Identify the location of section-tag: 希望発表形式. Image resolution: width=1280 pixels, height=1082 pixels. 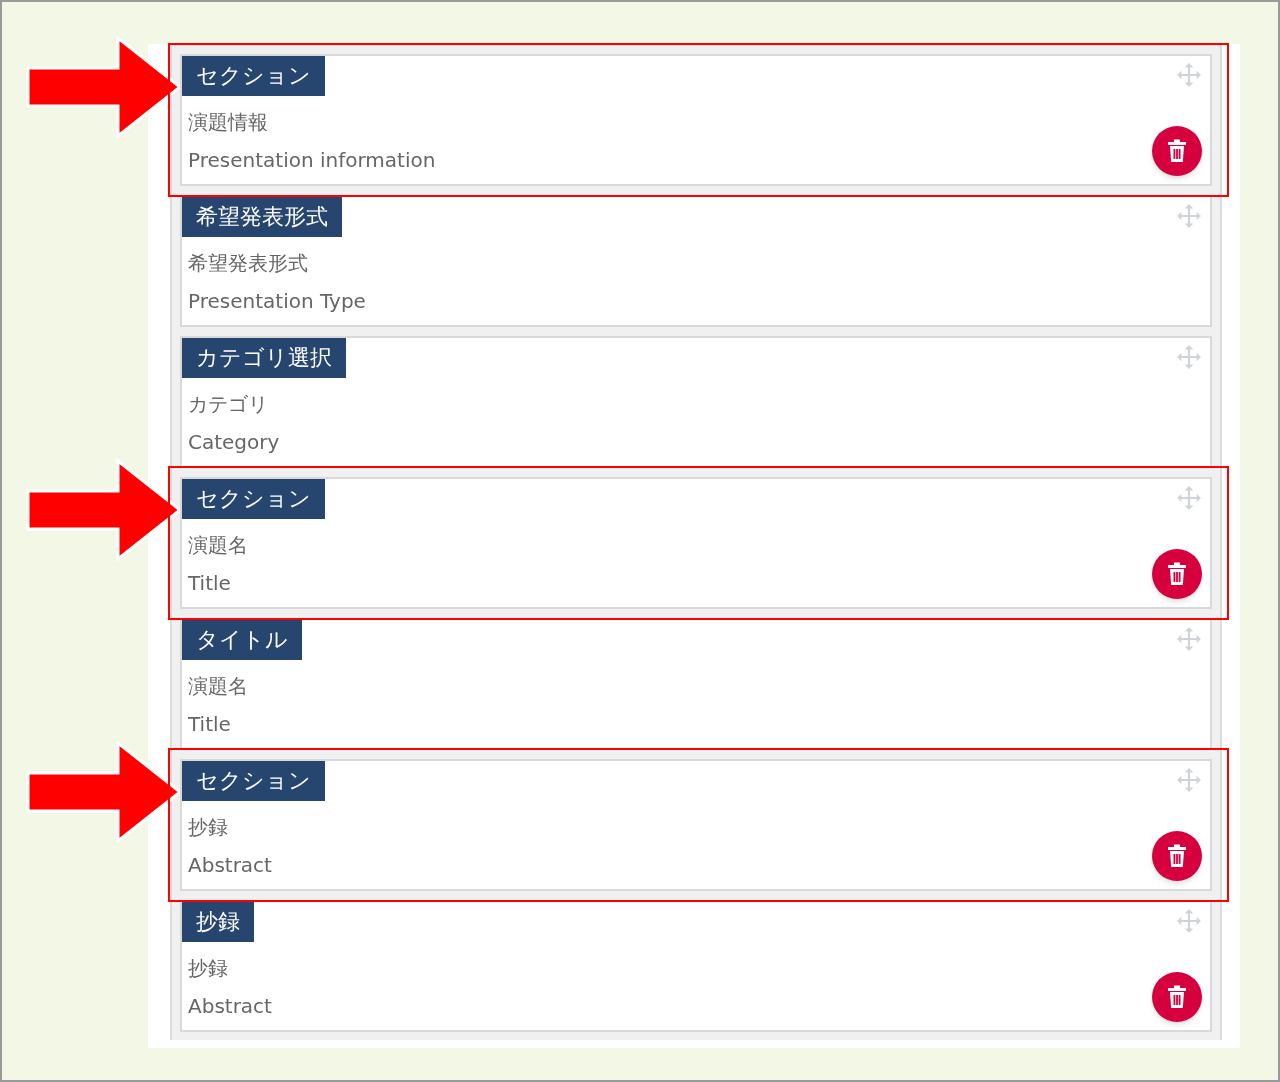
(262, 217).